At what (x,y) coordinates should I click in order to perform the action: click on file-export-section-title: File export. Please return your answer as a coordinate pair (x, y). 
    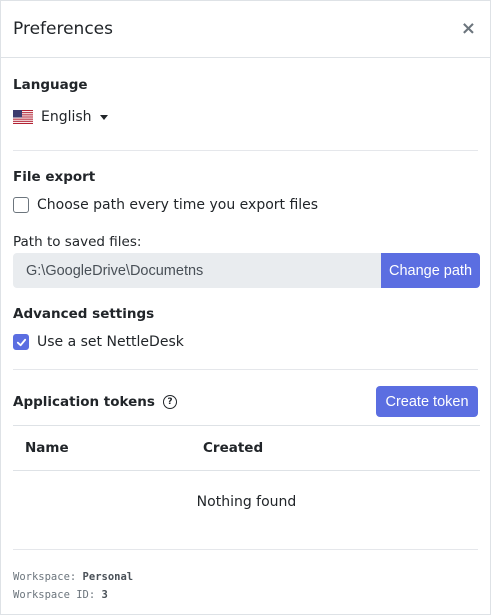
    Looking at the image, I should click on (54, 177).